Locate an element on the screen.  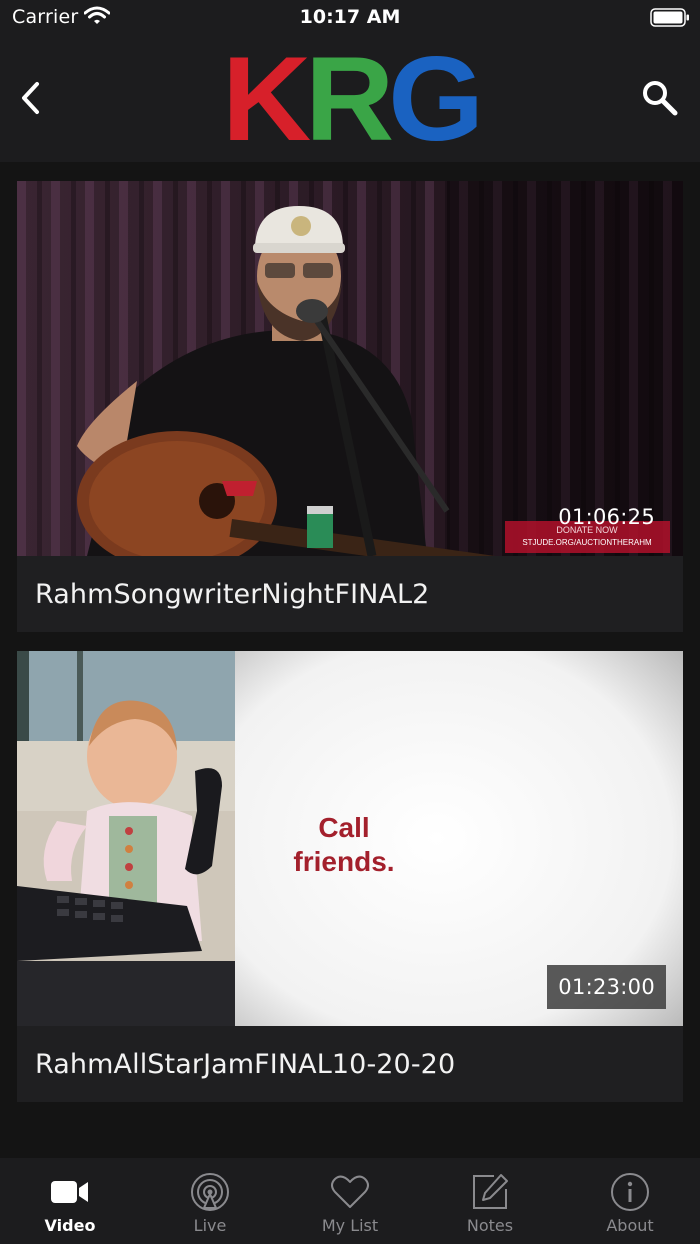
tab-label: Notes is located at coordinates (490, 1225).